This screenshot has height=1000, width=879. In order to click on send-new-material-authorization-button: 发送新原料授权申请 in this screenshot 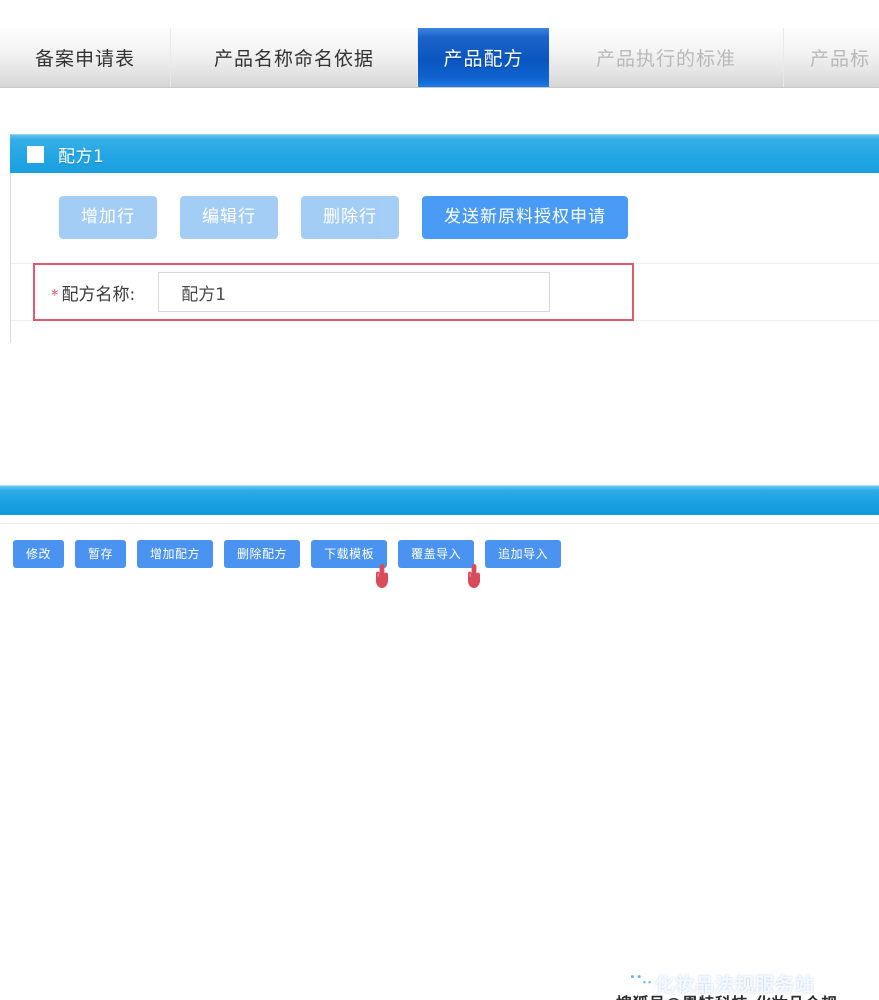, I will do `click(525, 217)`.